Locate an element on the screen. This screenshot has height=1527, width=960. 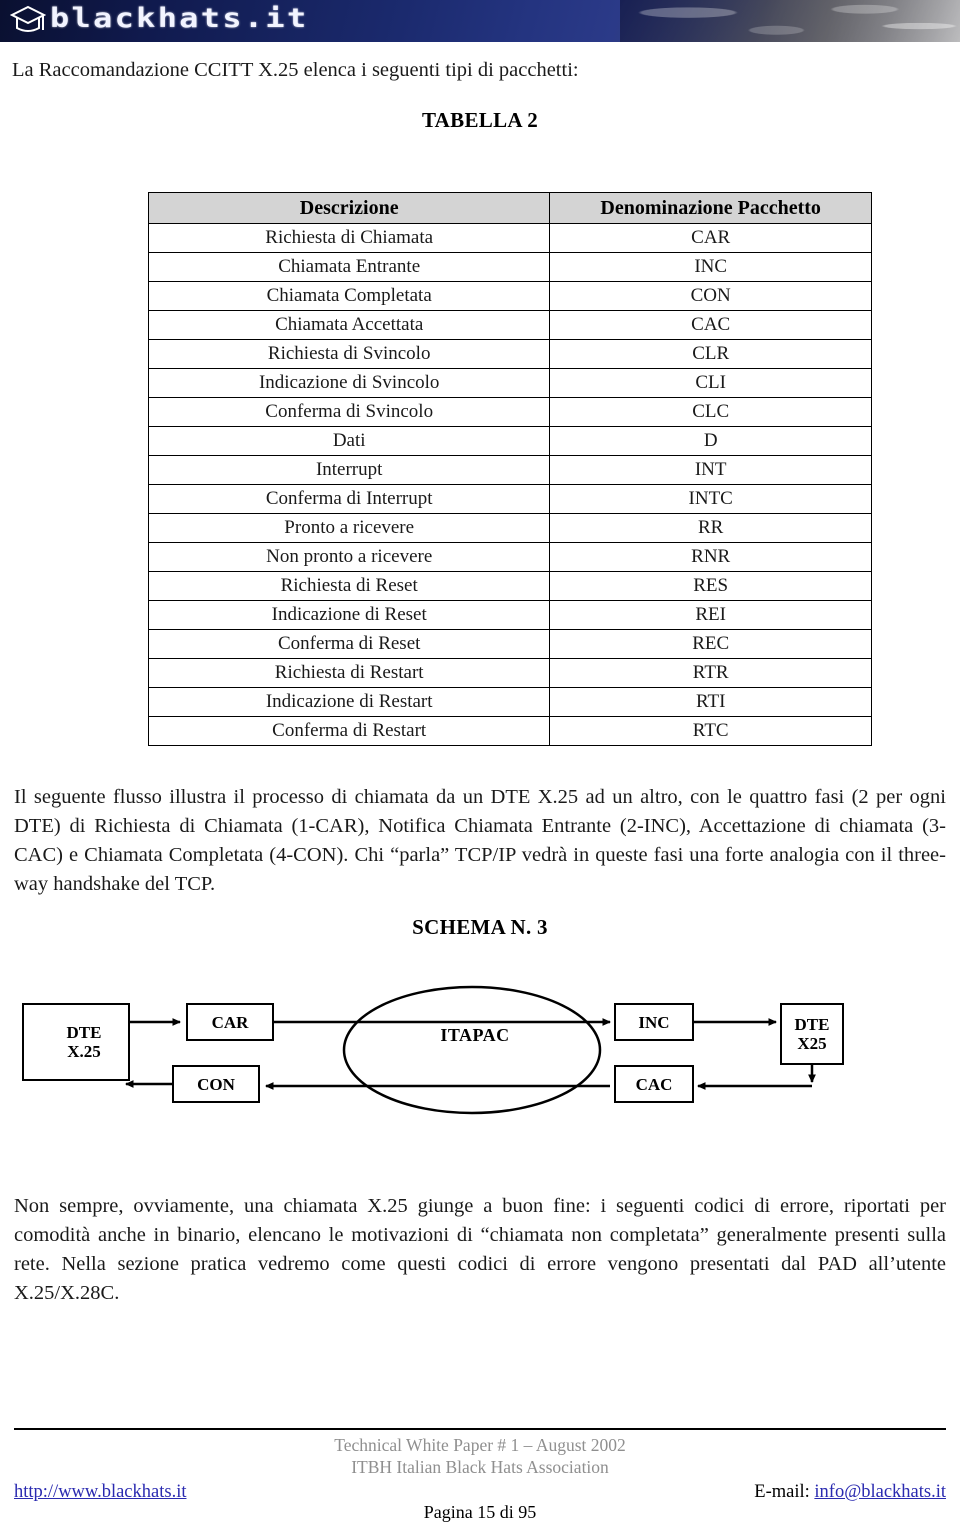
table-row: Conferma di Interrupt INTC is located at coordinates (509, 499).